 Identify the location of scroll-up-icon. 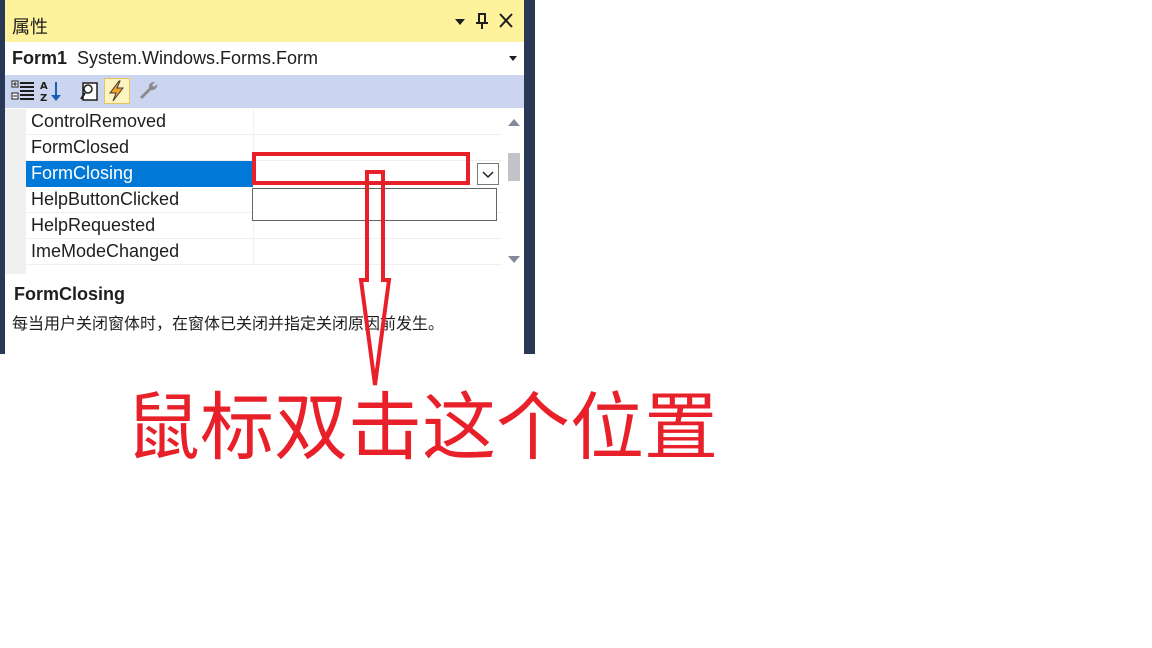
(514, 122).